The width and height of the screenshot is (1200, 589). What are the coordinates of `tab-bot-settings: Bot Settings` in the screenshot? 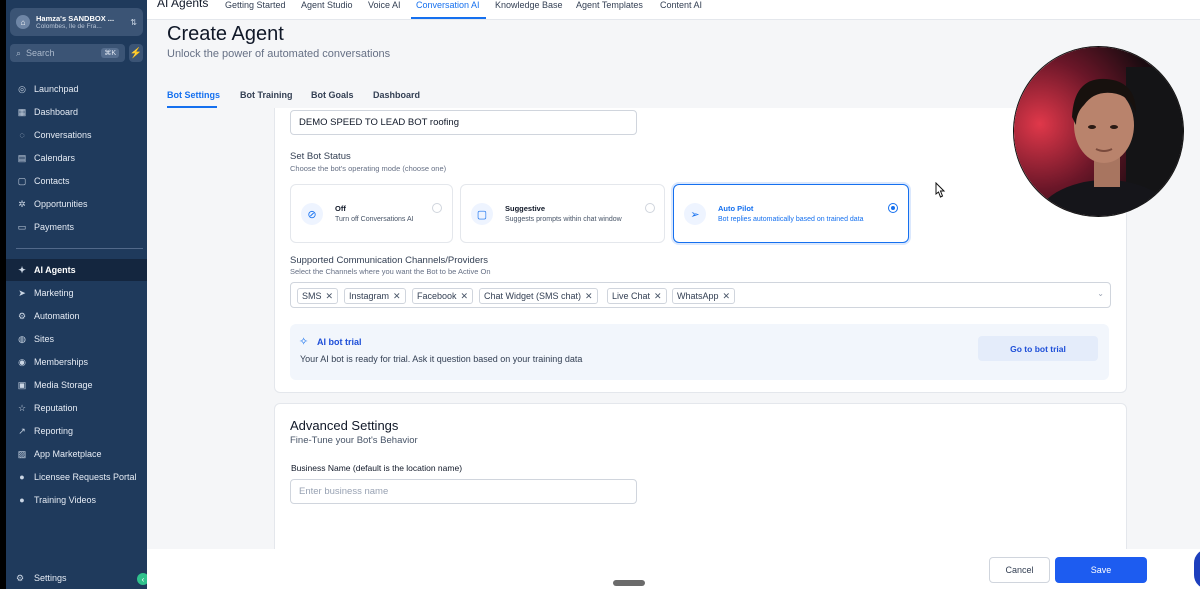 It's located at (193, 95).